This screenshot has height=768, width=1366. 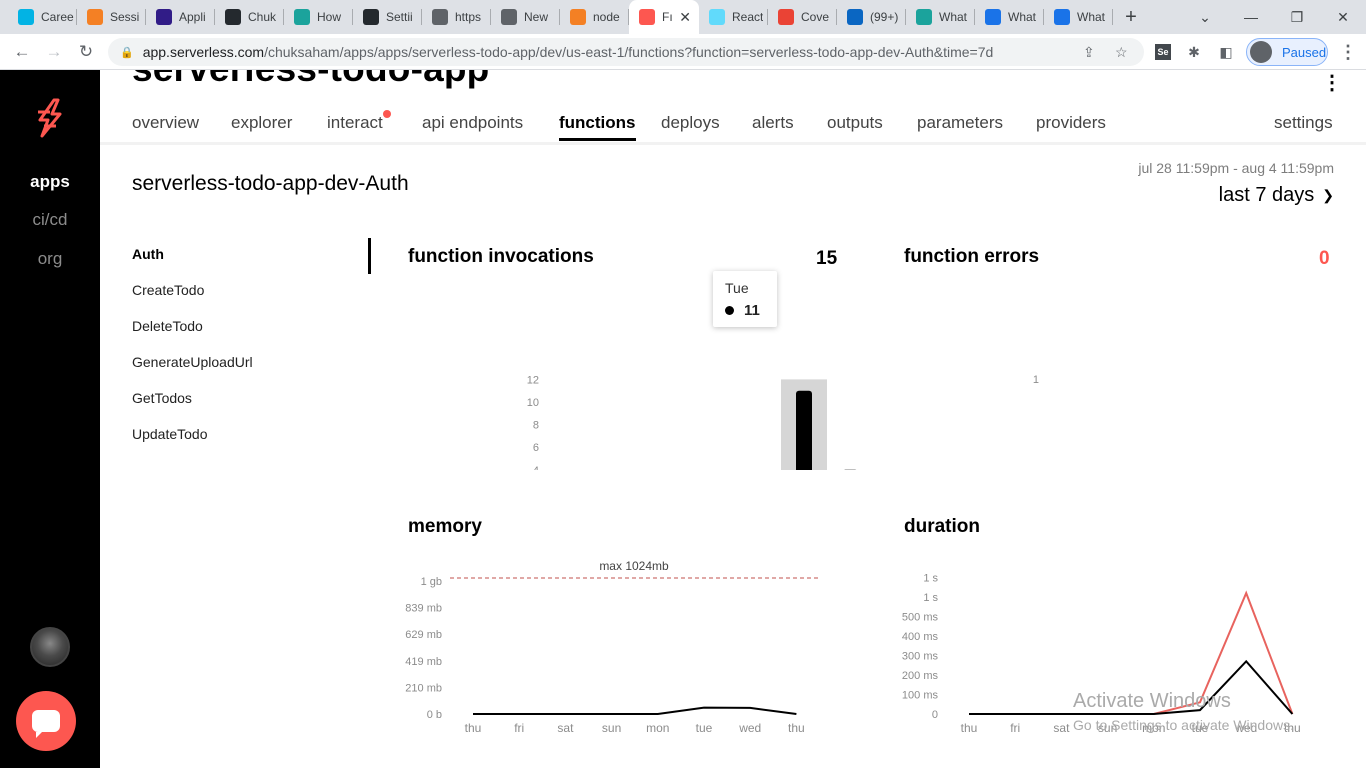 What do you see at coordinates (371, 17) in the screenshot?
I see `github-icon` at bounding box center [371, 17].